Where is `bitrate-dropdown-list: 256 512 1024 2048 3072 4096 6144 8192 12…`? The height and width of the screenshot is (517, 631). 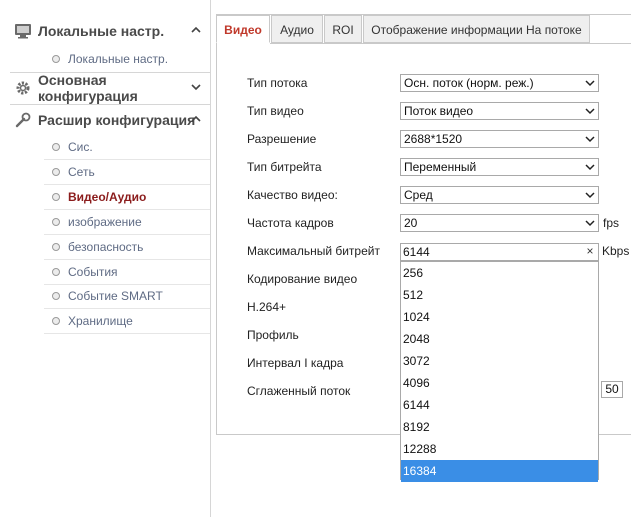 bitrate-dropdown-list: 256 512 1024 2048 3072 4096 6144 8192 12… is located at coordinates (499, 371).